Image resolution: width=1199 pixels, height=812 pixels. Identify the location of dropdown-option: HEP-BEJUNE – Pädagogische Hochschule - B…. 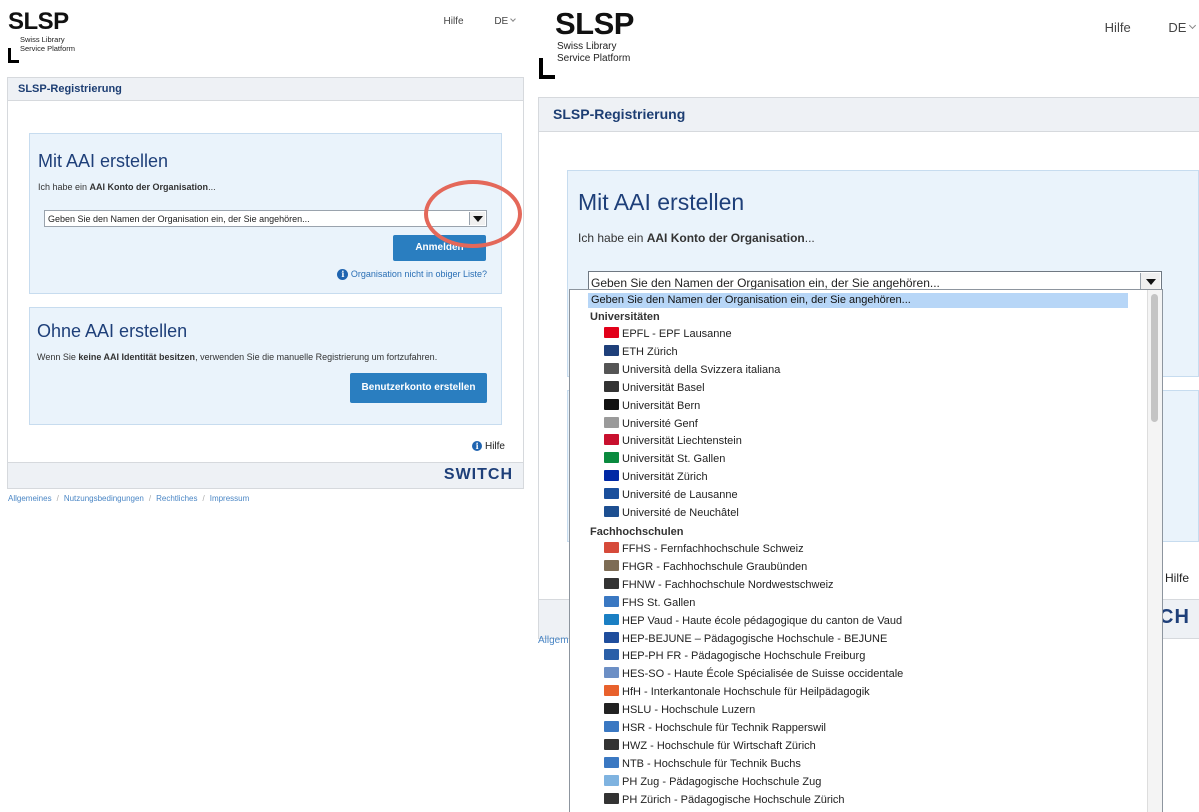
(745, 639).